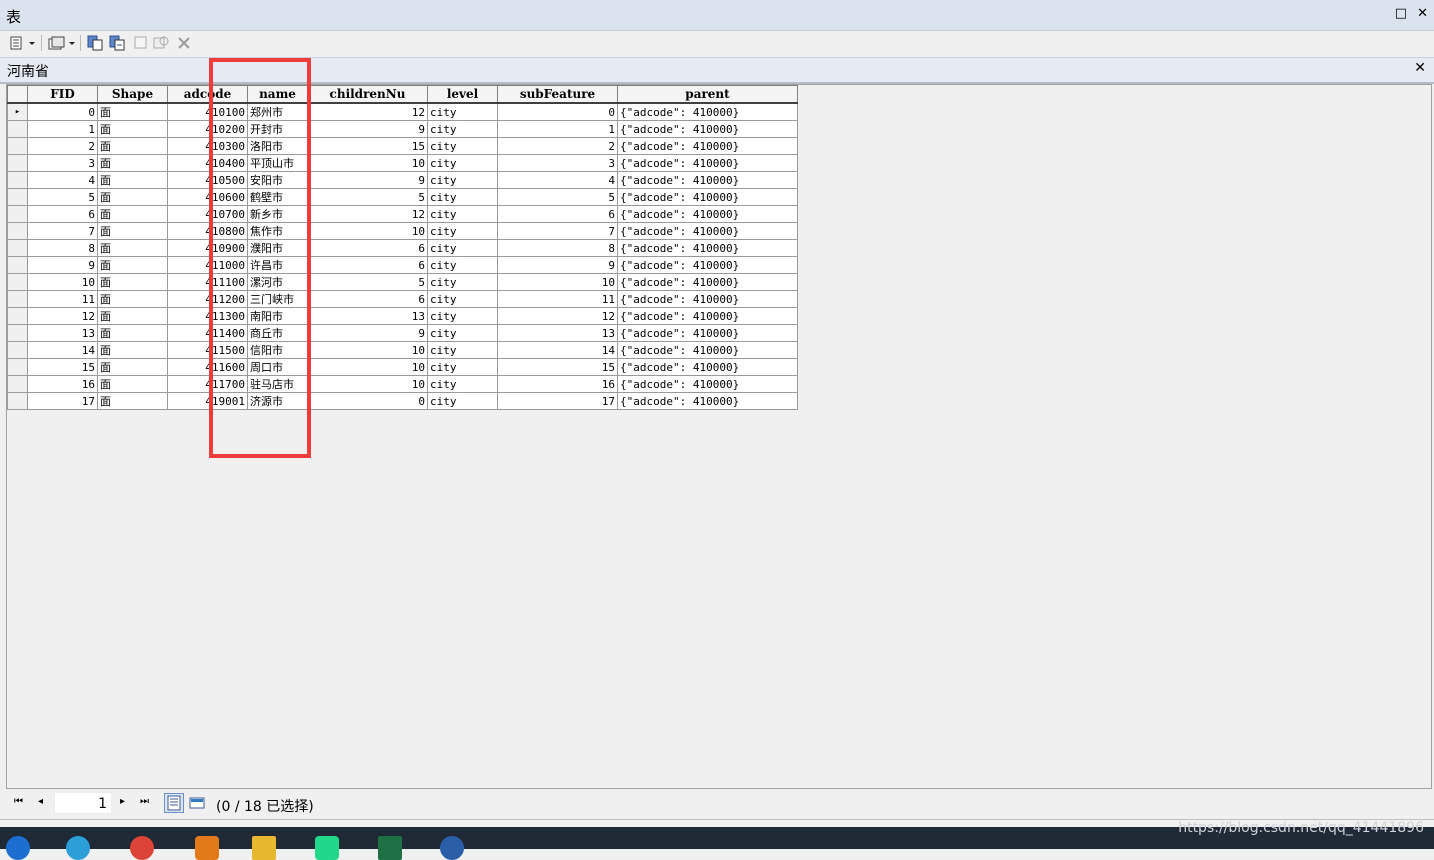  Describe the element at coordinates (402, 350) in the screenshot. I see `table-row: 14 面 411500 信阳市 10 city 14 {"adcode": 410000}` at that location.